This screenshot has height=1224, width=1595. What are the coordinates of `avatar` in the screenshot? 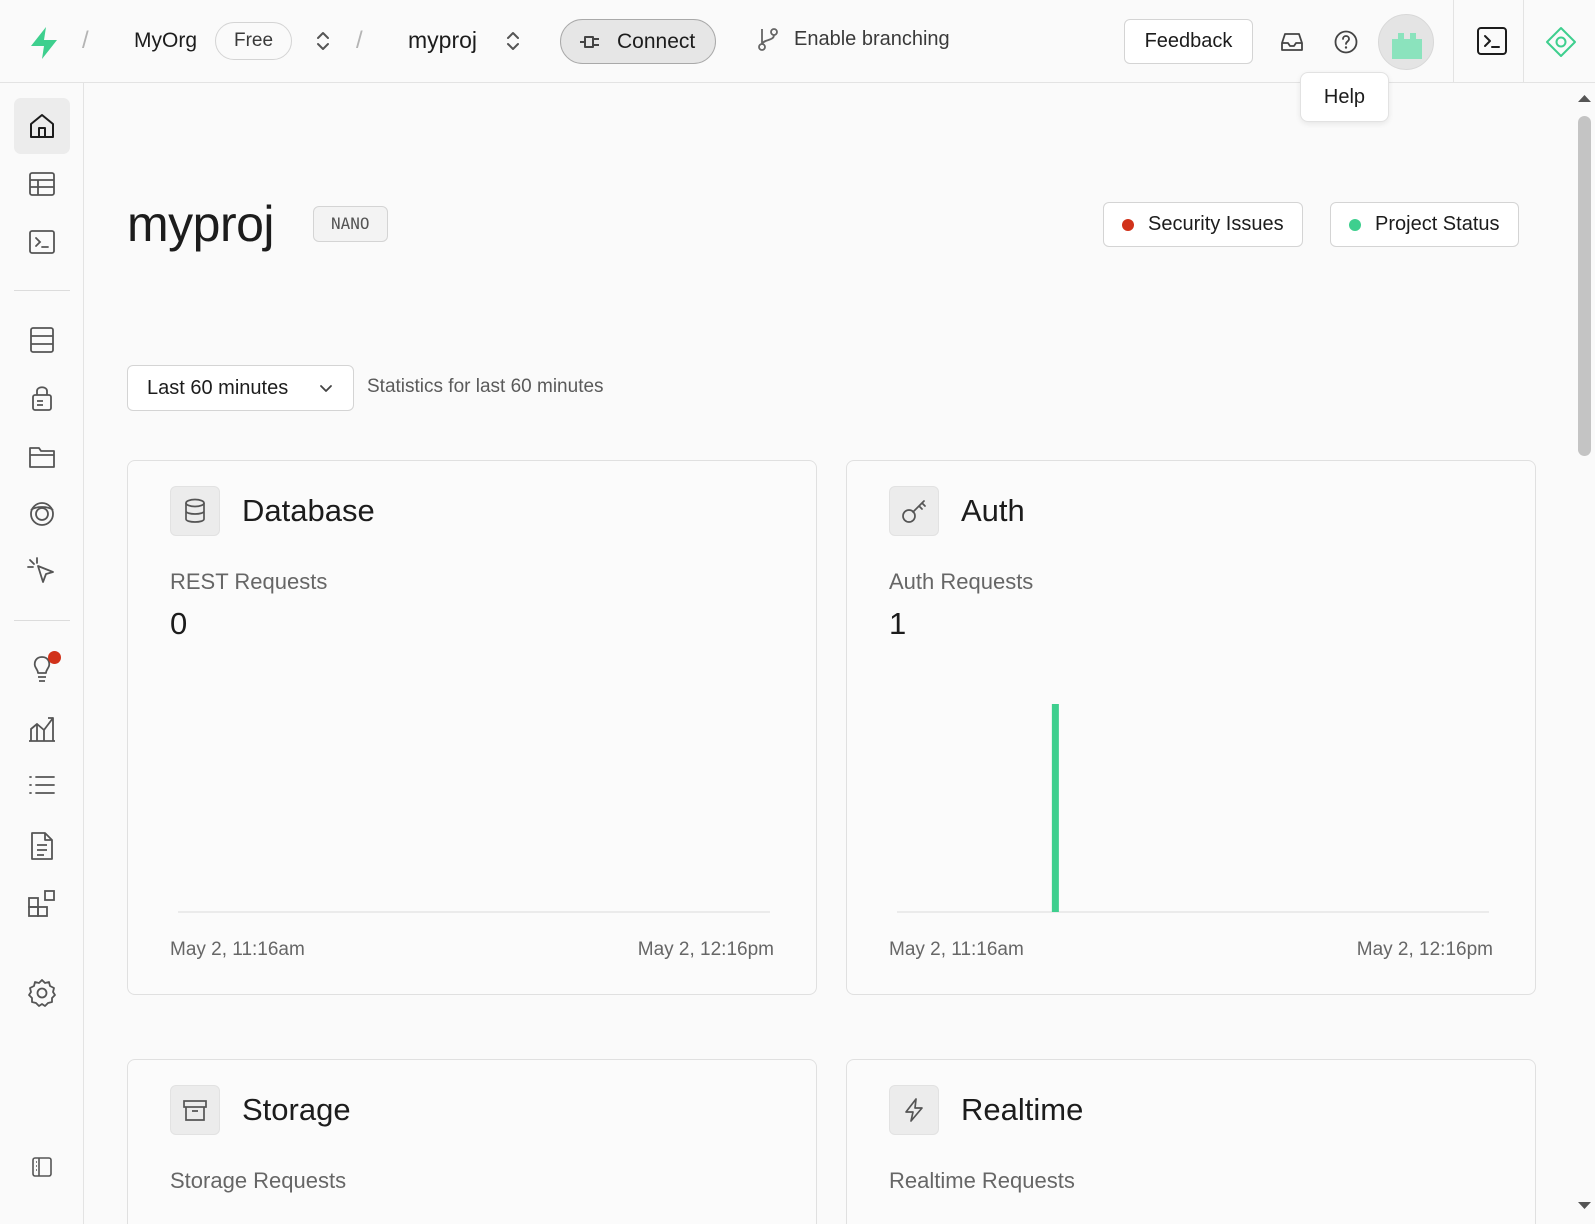 It's located at (1406, 42).